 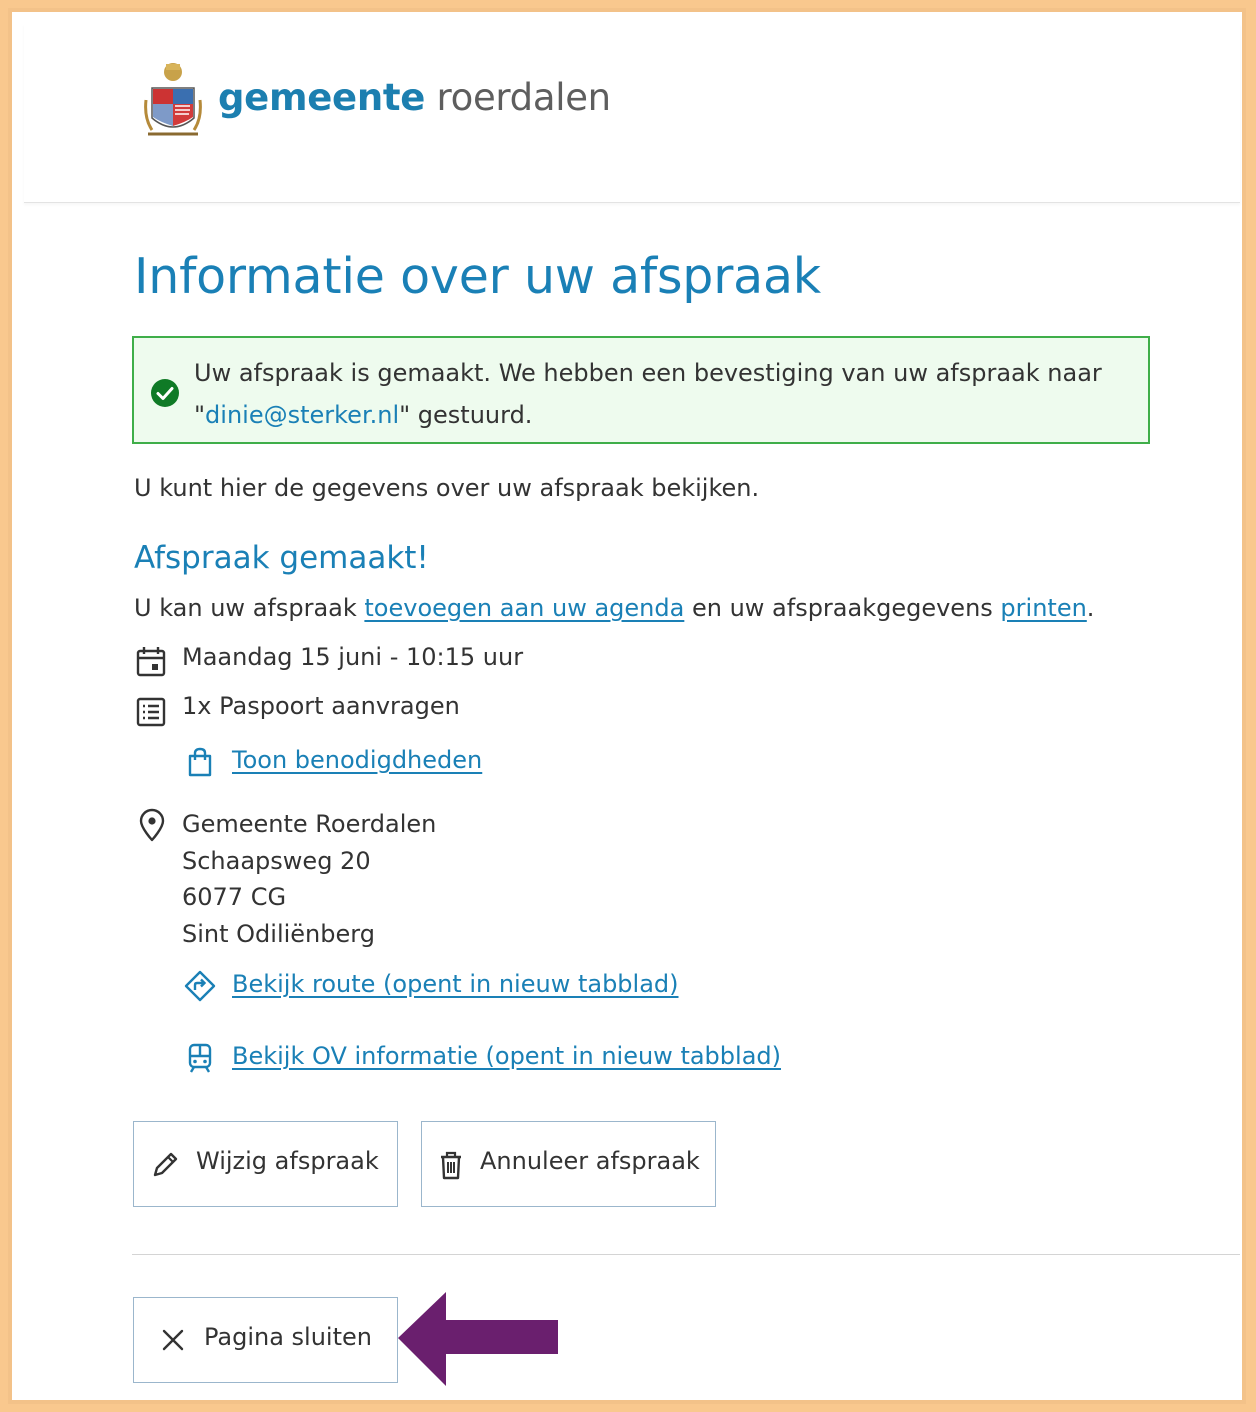 I want to click on change-appointment-button: Wijzig afspraak, so click(x=265, y=1164).